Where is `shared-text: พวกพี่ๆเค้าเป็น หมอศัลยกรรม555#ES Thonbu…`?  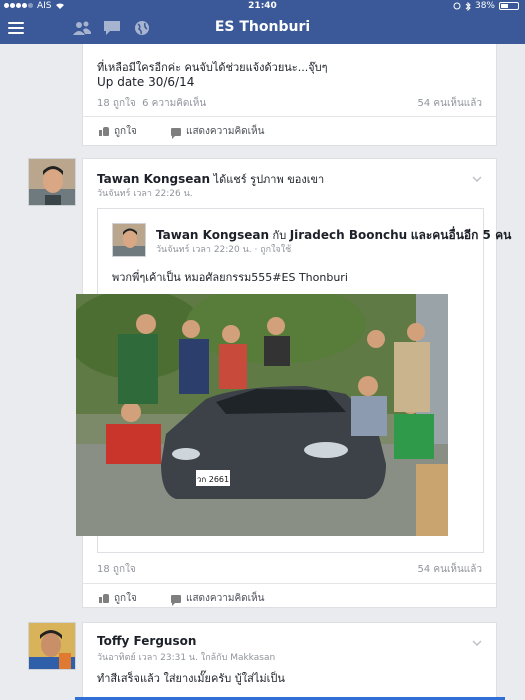 shared-text: พวกพี่ๆเค้าเป็น หมอศัลยกรรม555#ES Thonbu… is located at coordinates (230, 277).